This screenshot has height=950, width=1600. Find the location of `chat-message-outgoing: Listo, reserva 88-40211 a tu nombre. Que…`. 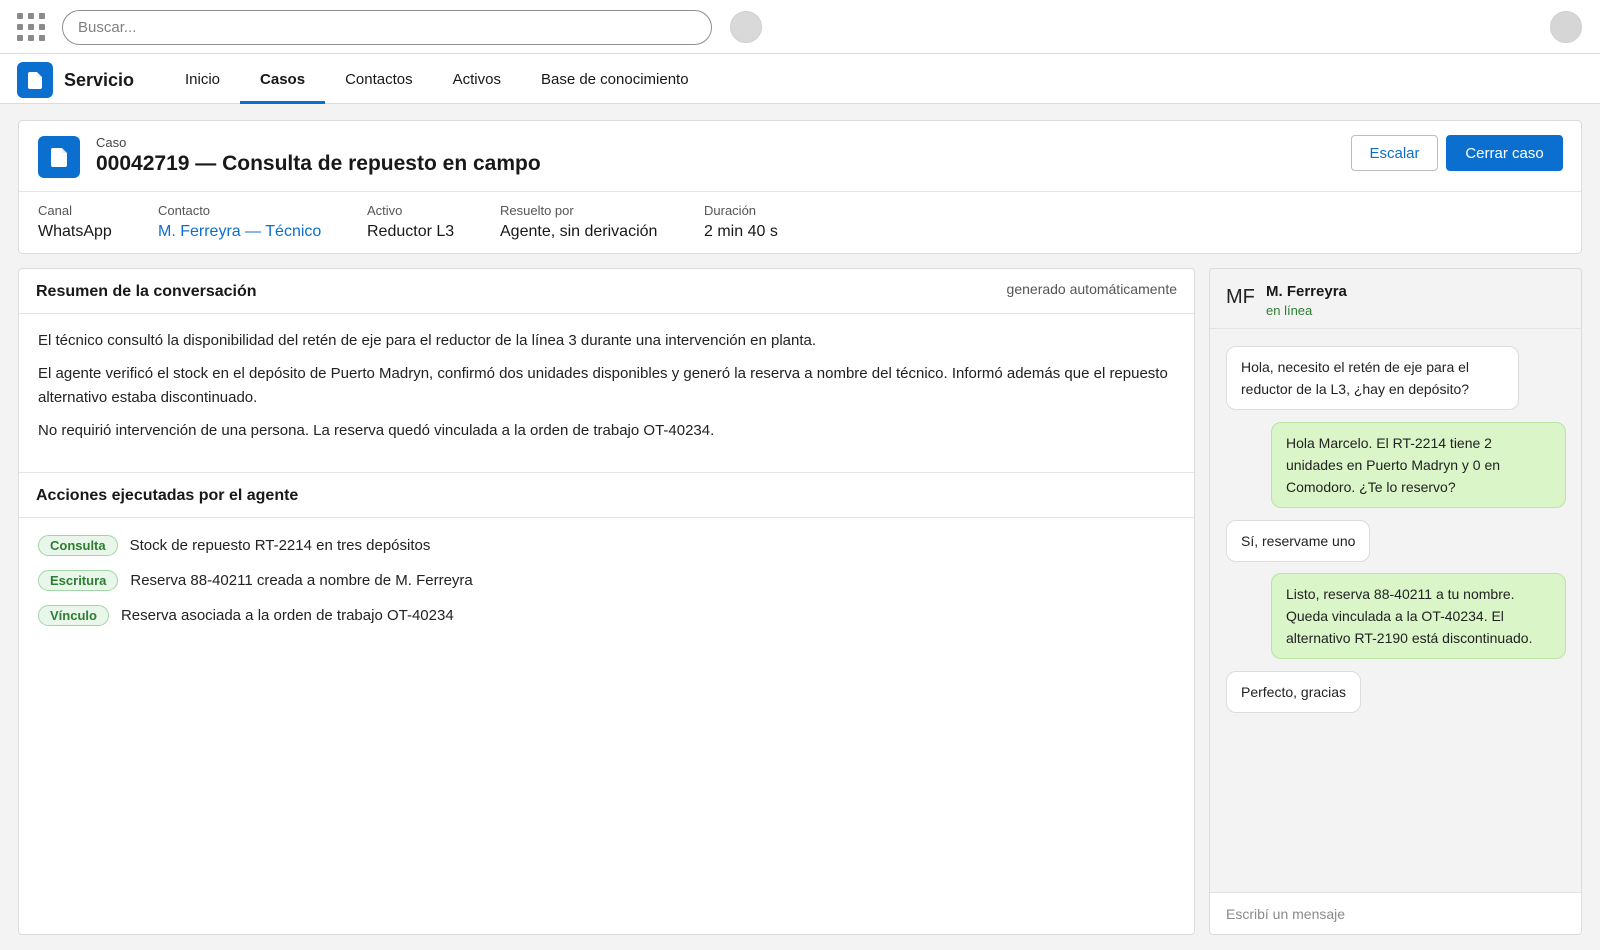

chat-message-outgoing: Listo, reserva 88-40211 a tu nombre. Que… is located at coordinates (1418, 616).